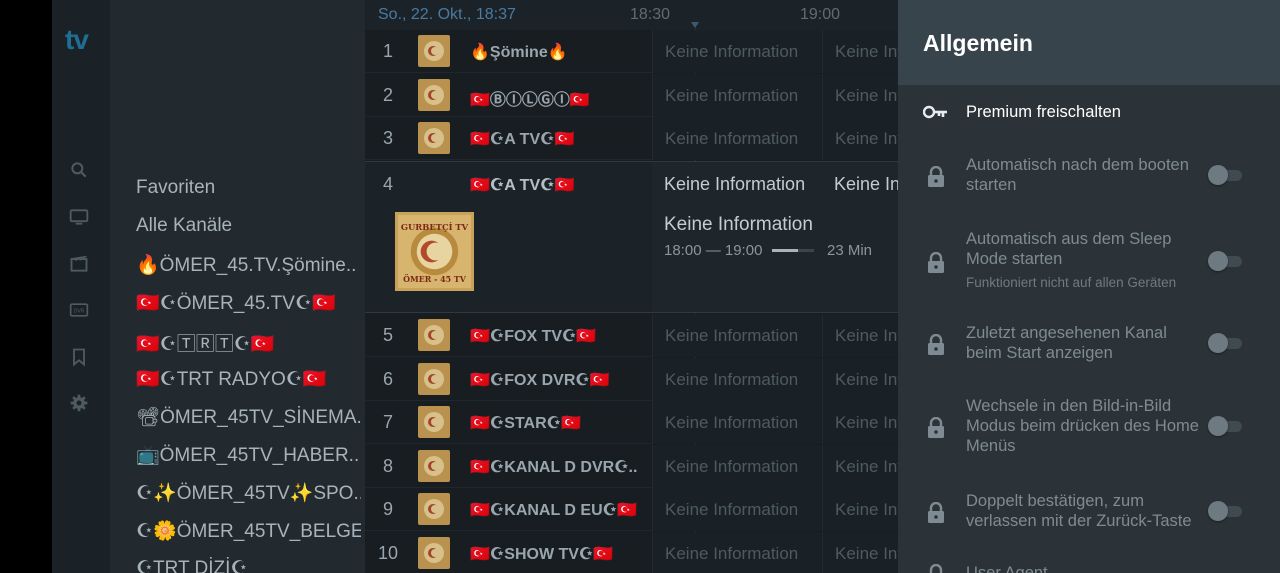  What do you see at coordinates (79, 357) in the screenshot?
I see `bookmark-icon` at bounding box center [79, 357].